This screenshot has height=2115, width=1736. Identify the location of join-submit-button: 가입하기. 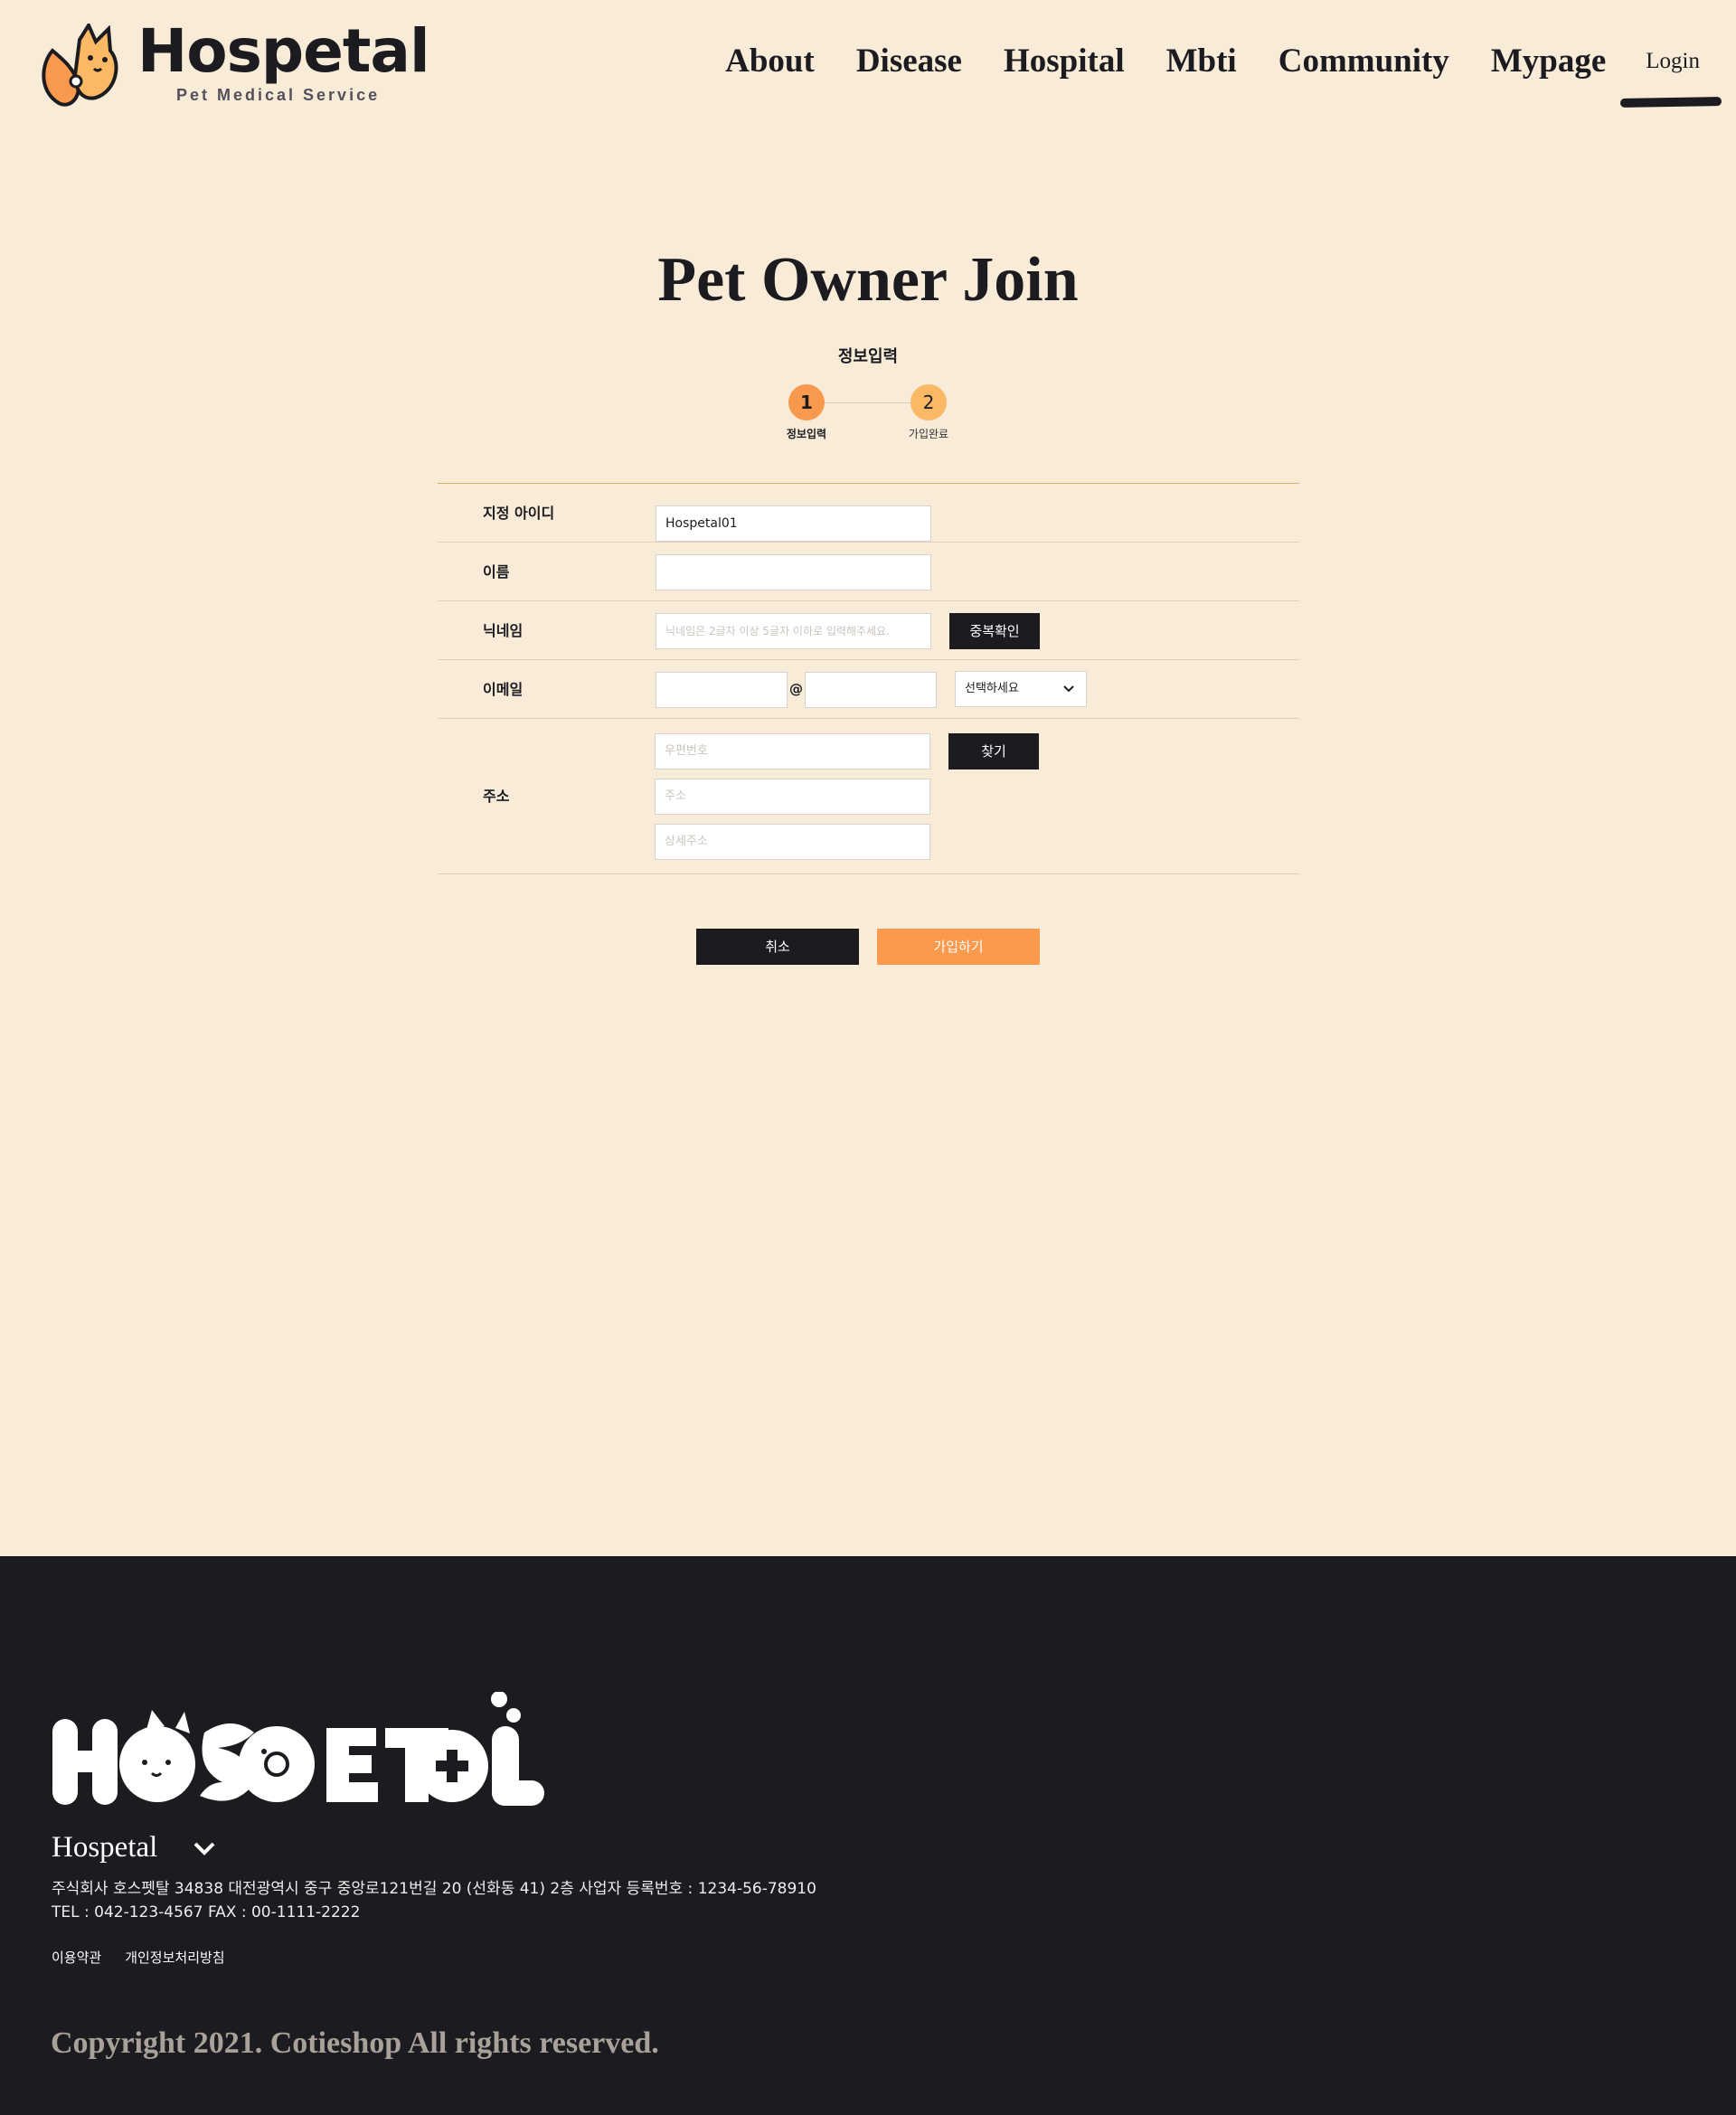
(959, 947).